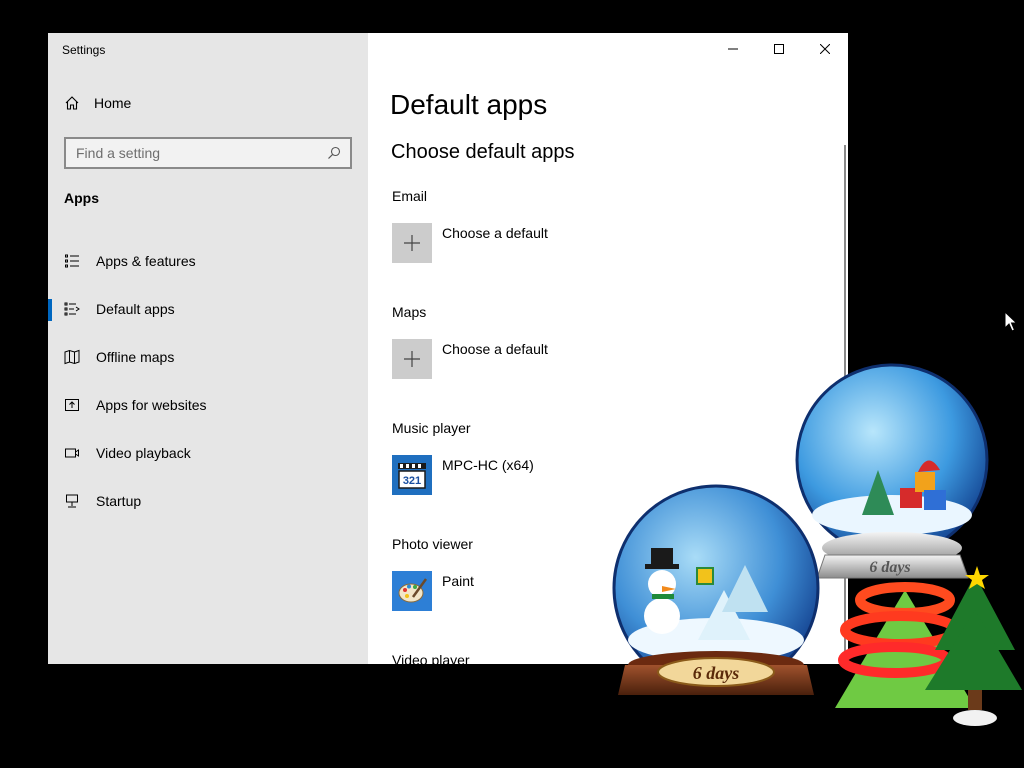 Image resolution: width=1024 pixels, height=768 pixels. I want to click on category-label-email: Email, so click(410, 196).